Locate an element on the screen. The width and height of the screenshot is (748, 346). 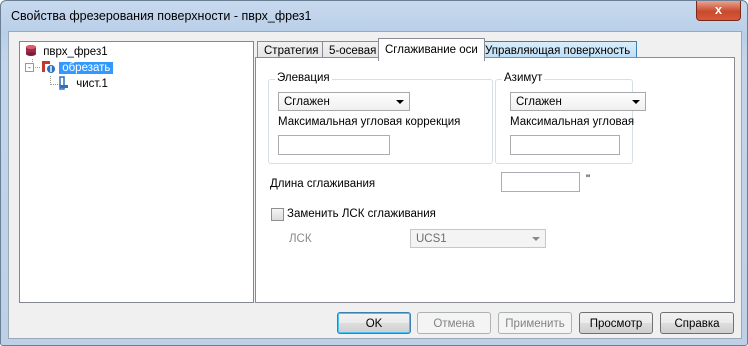
replace-ucs-checkbox is located at coordinates (277, 214).